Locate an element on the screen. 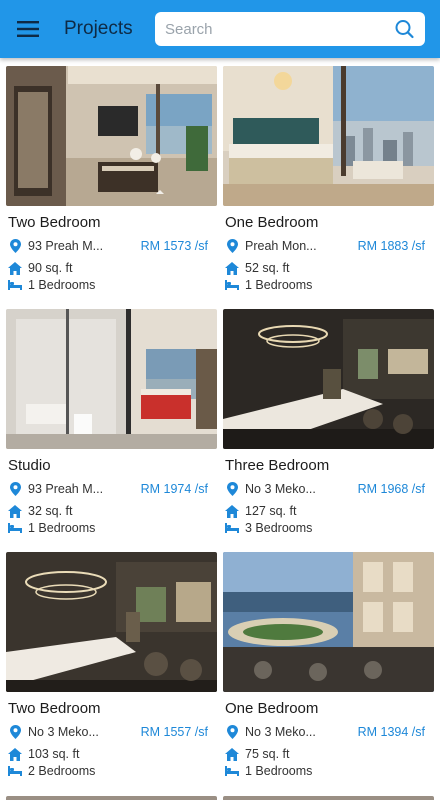 This screenshot has width=440, height=800. area-row: 75 sq. ft is located at coordinates (257, 754).